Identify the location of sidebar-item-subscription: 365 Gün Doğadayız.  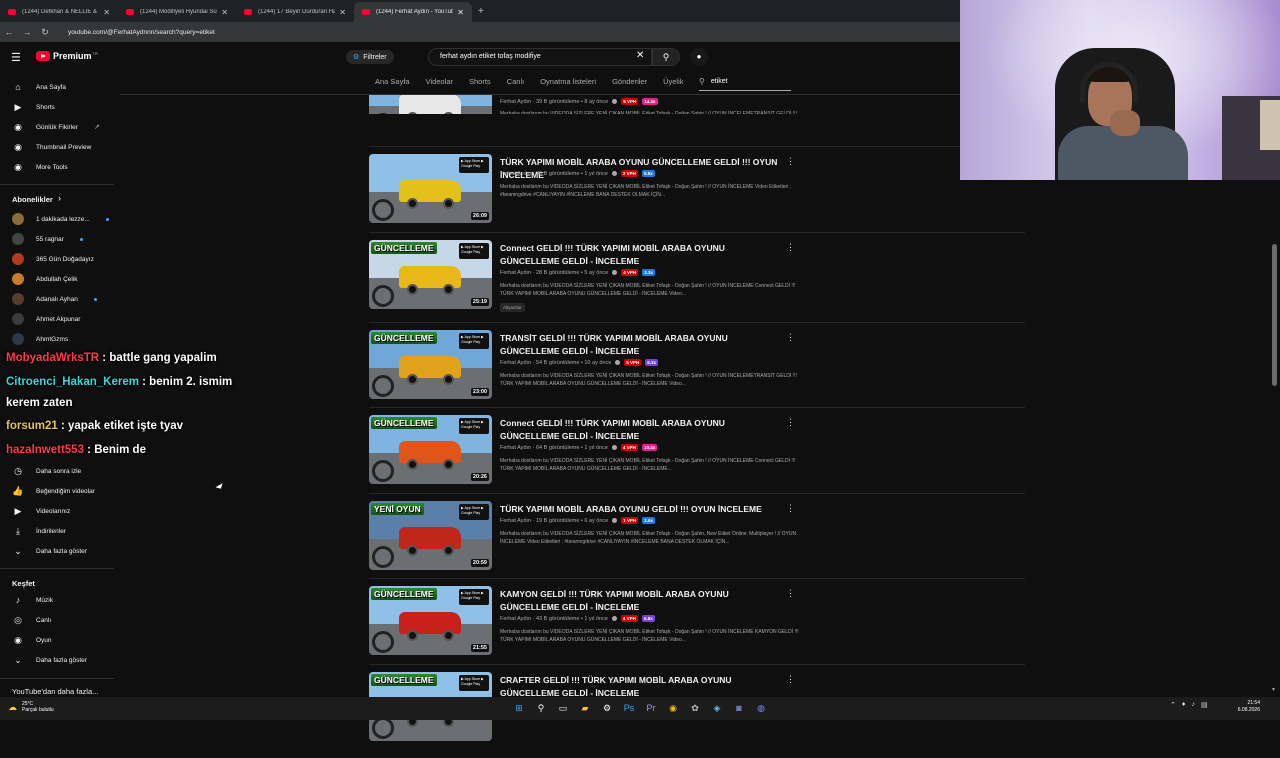
(53, 259).